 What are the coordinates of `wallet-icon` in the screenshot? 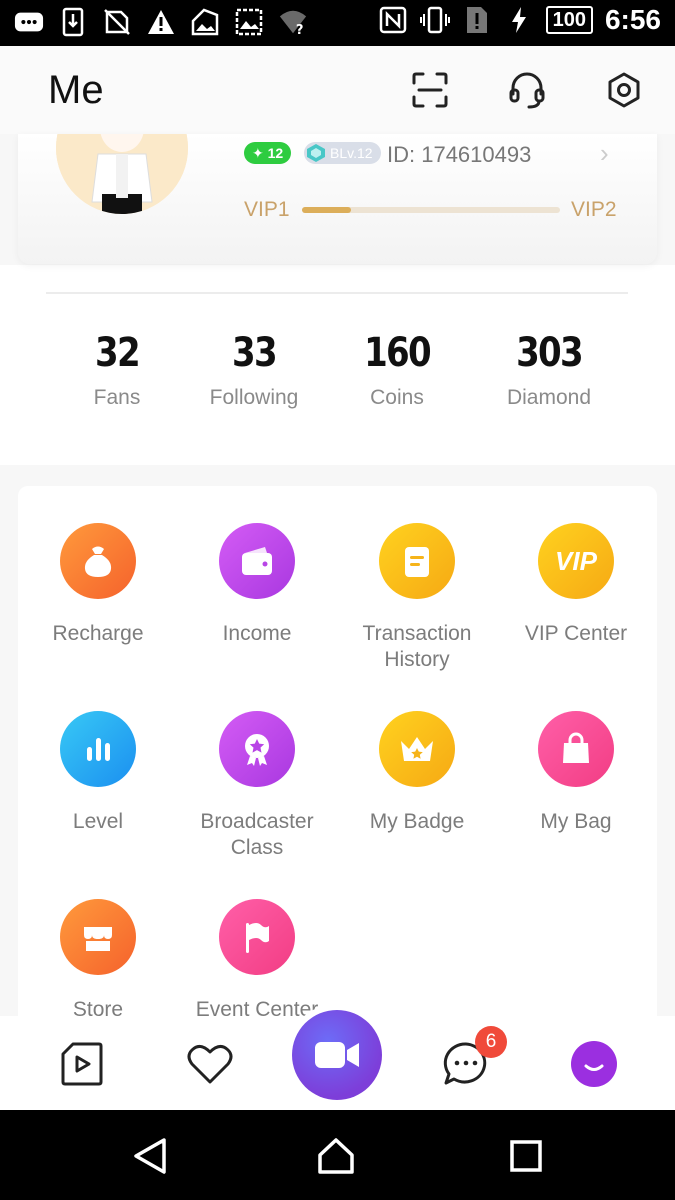 It's located at (257, 561).